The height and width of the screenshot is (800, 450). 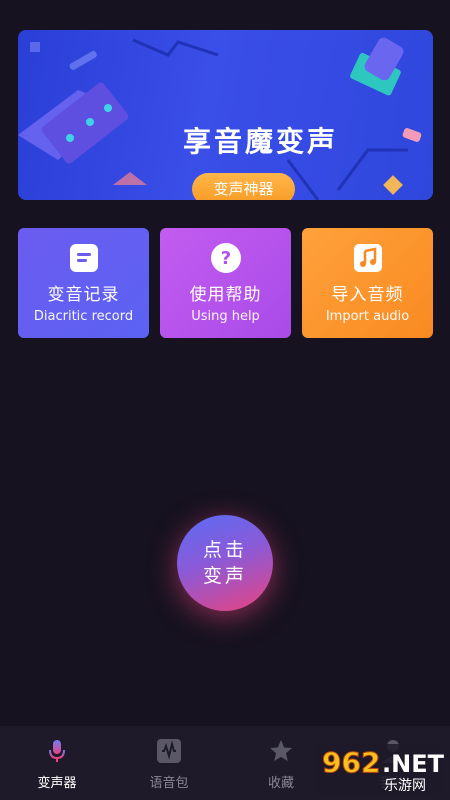 What do you see at coordinates (169, 751) in the screenshot?
I see `waveform-icon` at bounding box center [169, 751].